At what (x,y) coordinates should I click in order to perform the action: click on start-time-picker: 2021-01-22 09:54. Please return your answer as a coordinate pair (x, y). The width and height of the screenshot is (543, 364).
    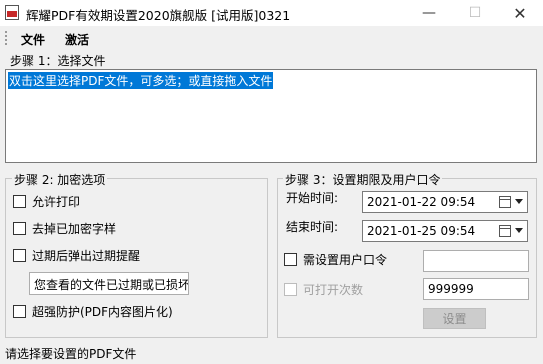
    Looking at the image, I should click on (445, 202).